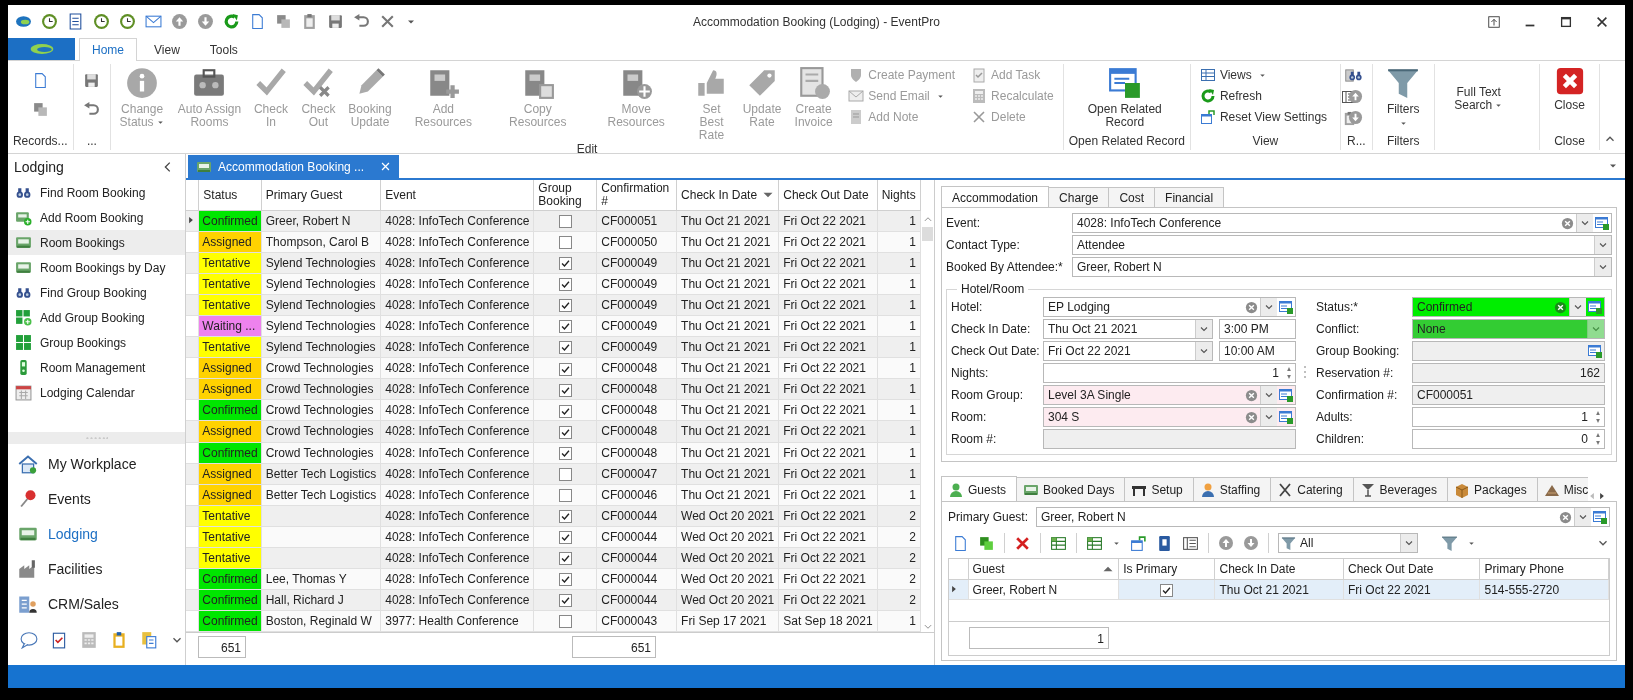 The image size is (1633, 700). Describe the element at coordinates (96, 568) in the screenshot. I see `navigation-item: Facilities` at that location.